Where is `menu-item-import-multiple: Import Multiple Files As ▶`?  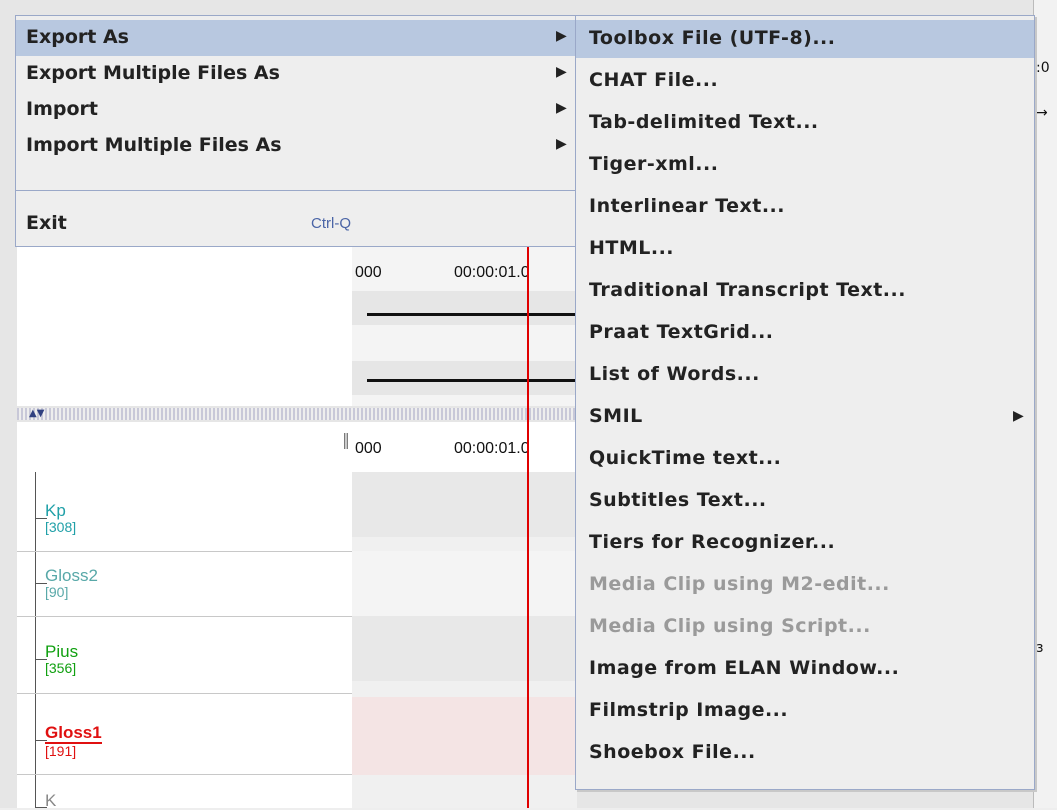 menu-item-import-multiple: Import Multiple Files As ▶ is located at coordinates (296, 146).